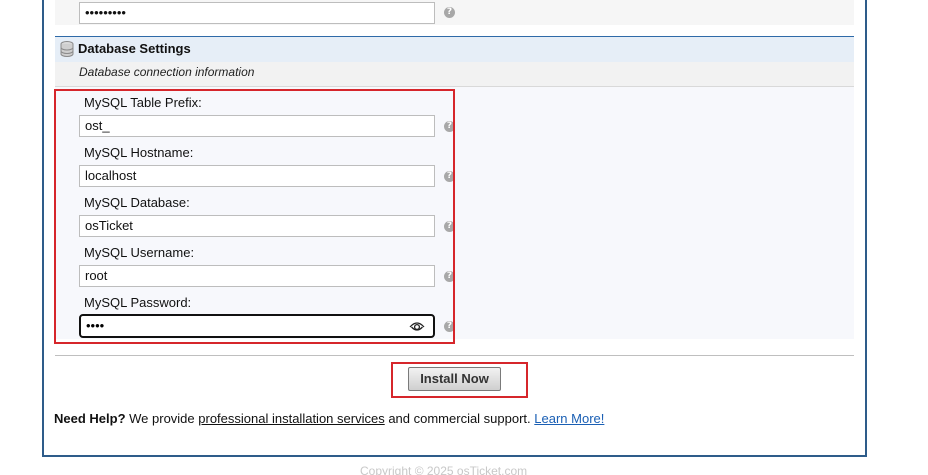  What do you see at coordinates (449, 12) in the screenshot?
I see `help-icon: ?` at bounding box center [449, 12].